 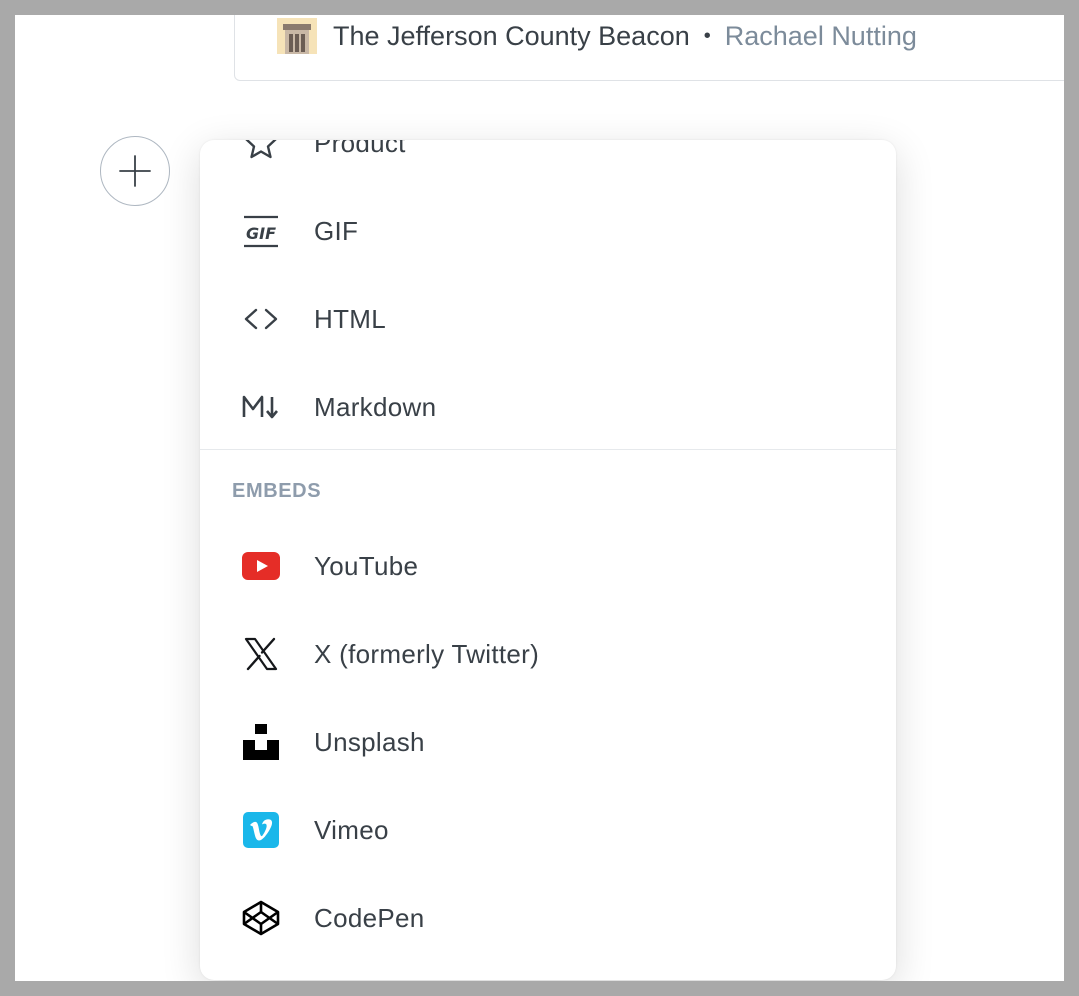 I want to click on unsplash-icon, so click(x=261, y=742).